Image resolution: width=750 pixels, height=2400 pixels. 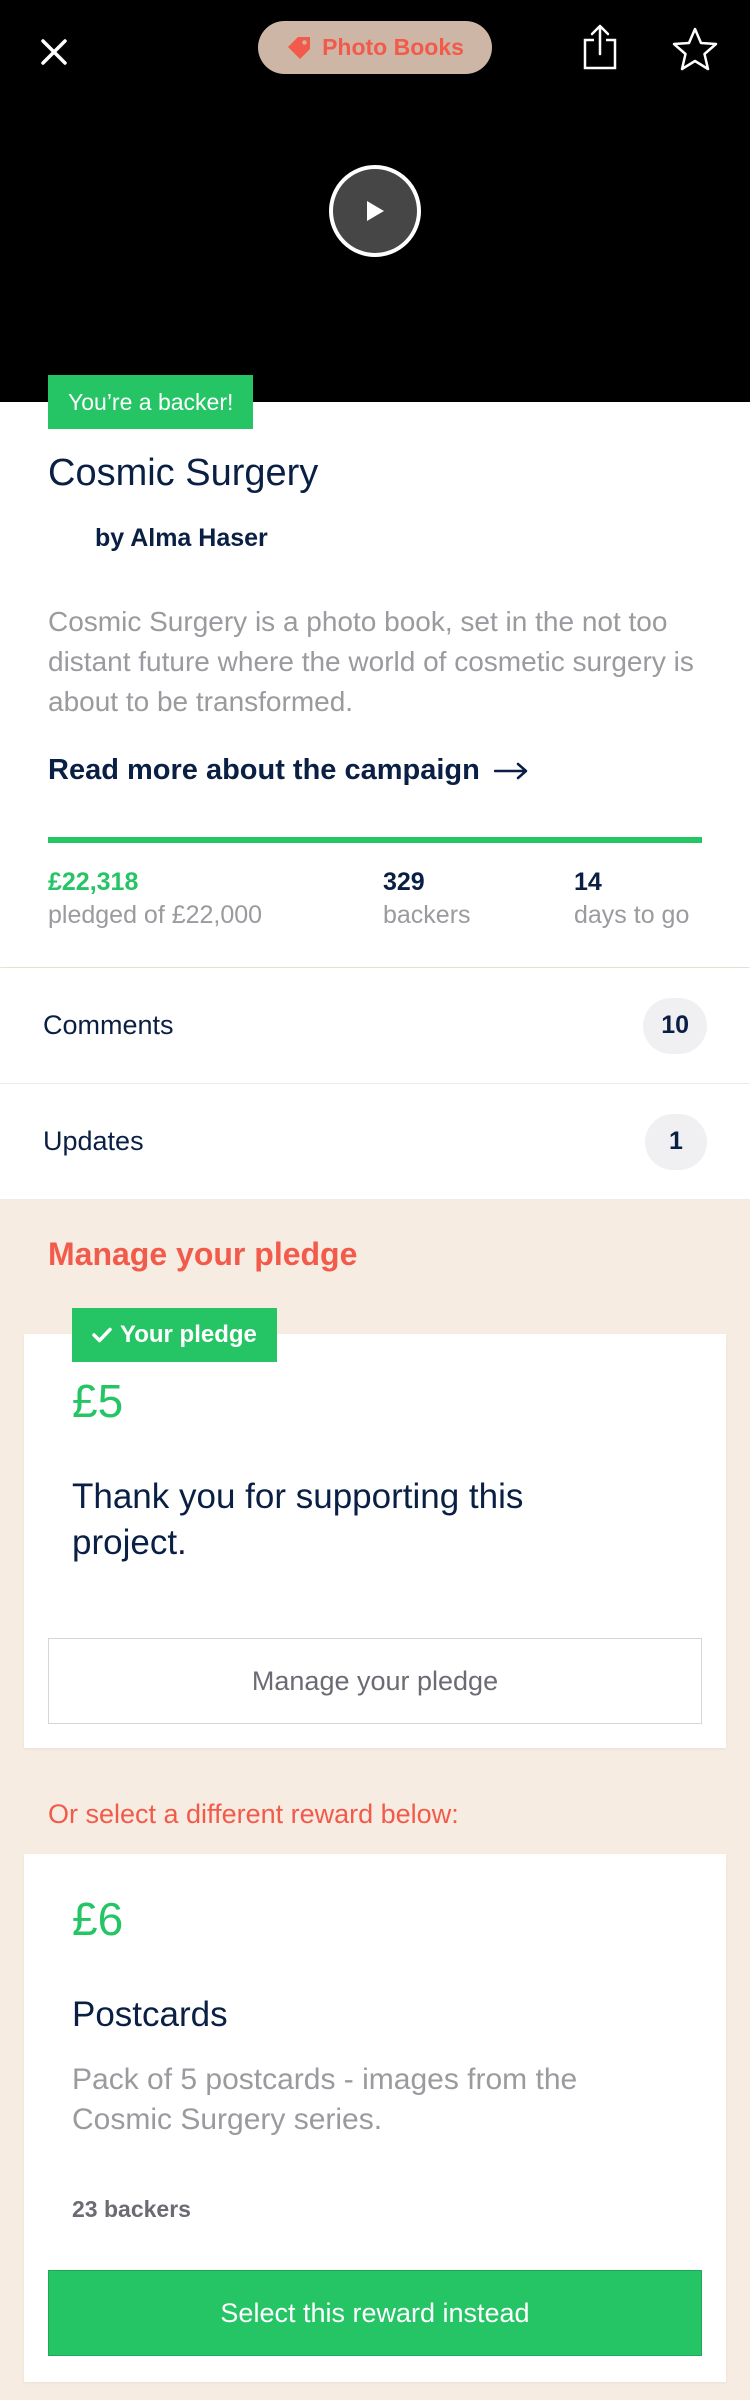 What do you see at coordinates (203, 1254) in the screenshot?
I see `manage-pledge-title: Manage your pledge` at bounding box center [203, 1254].